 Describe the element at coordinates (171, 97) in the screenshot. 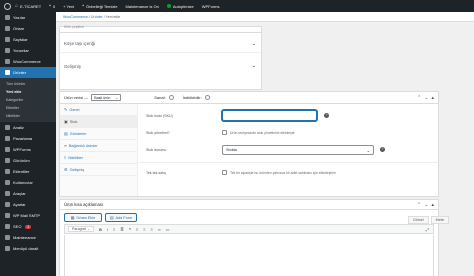

I see `virtual-checkbox` at that location.